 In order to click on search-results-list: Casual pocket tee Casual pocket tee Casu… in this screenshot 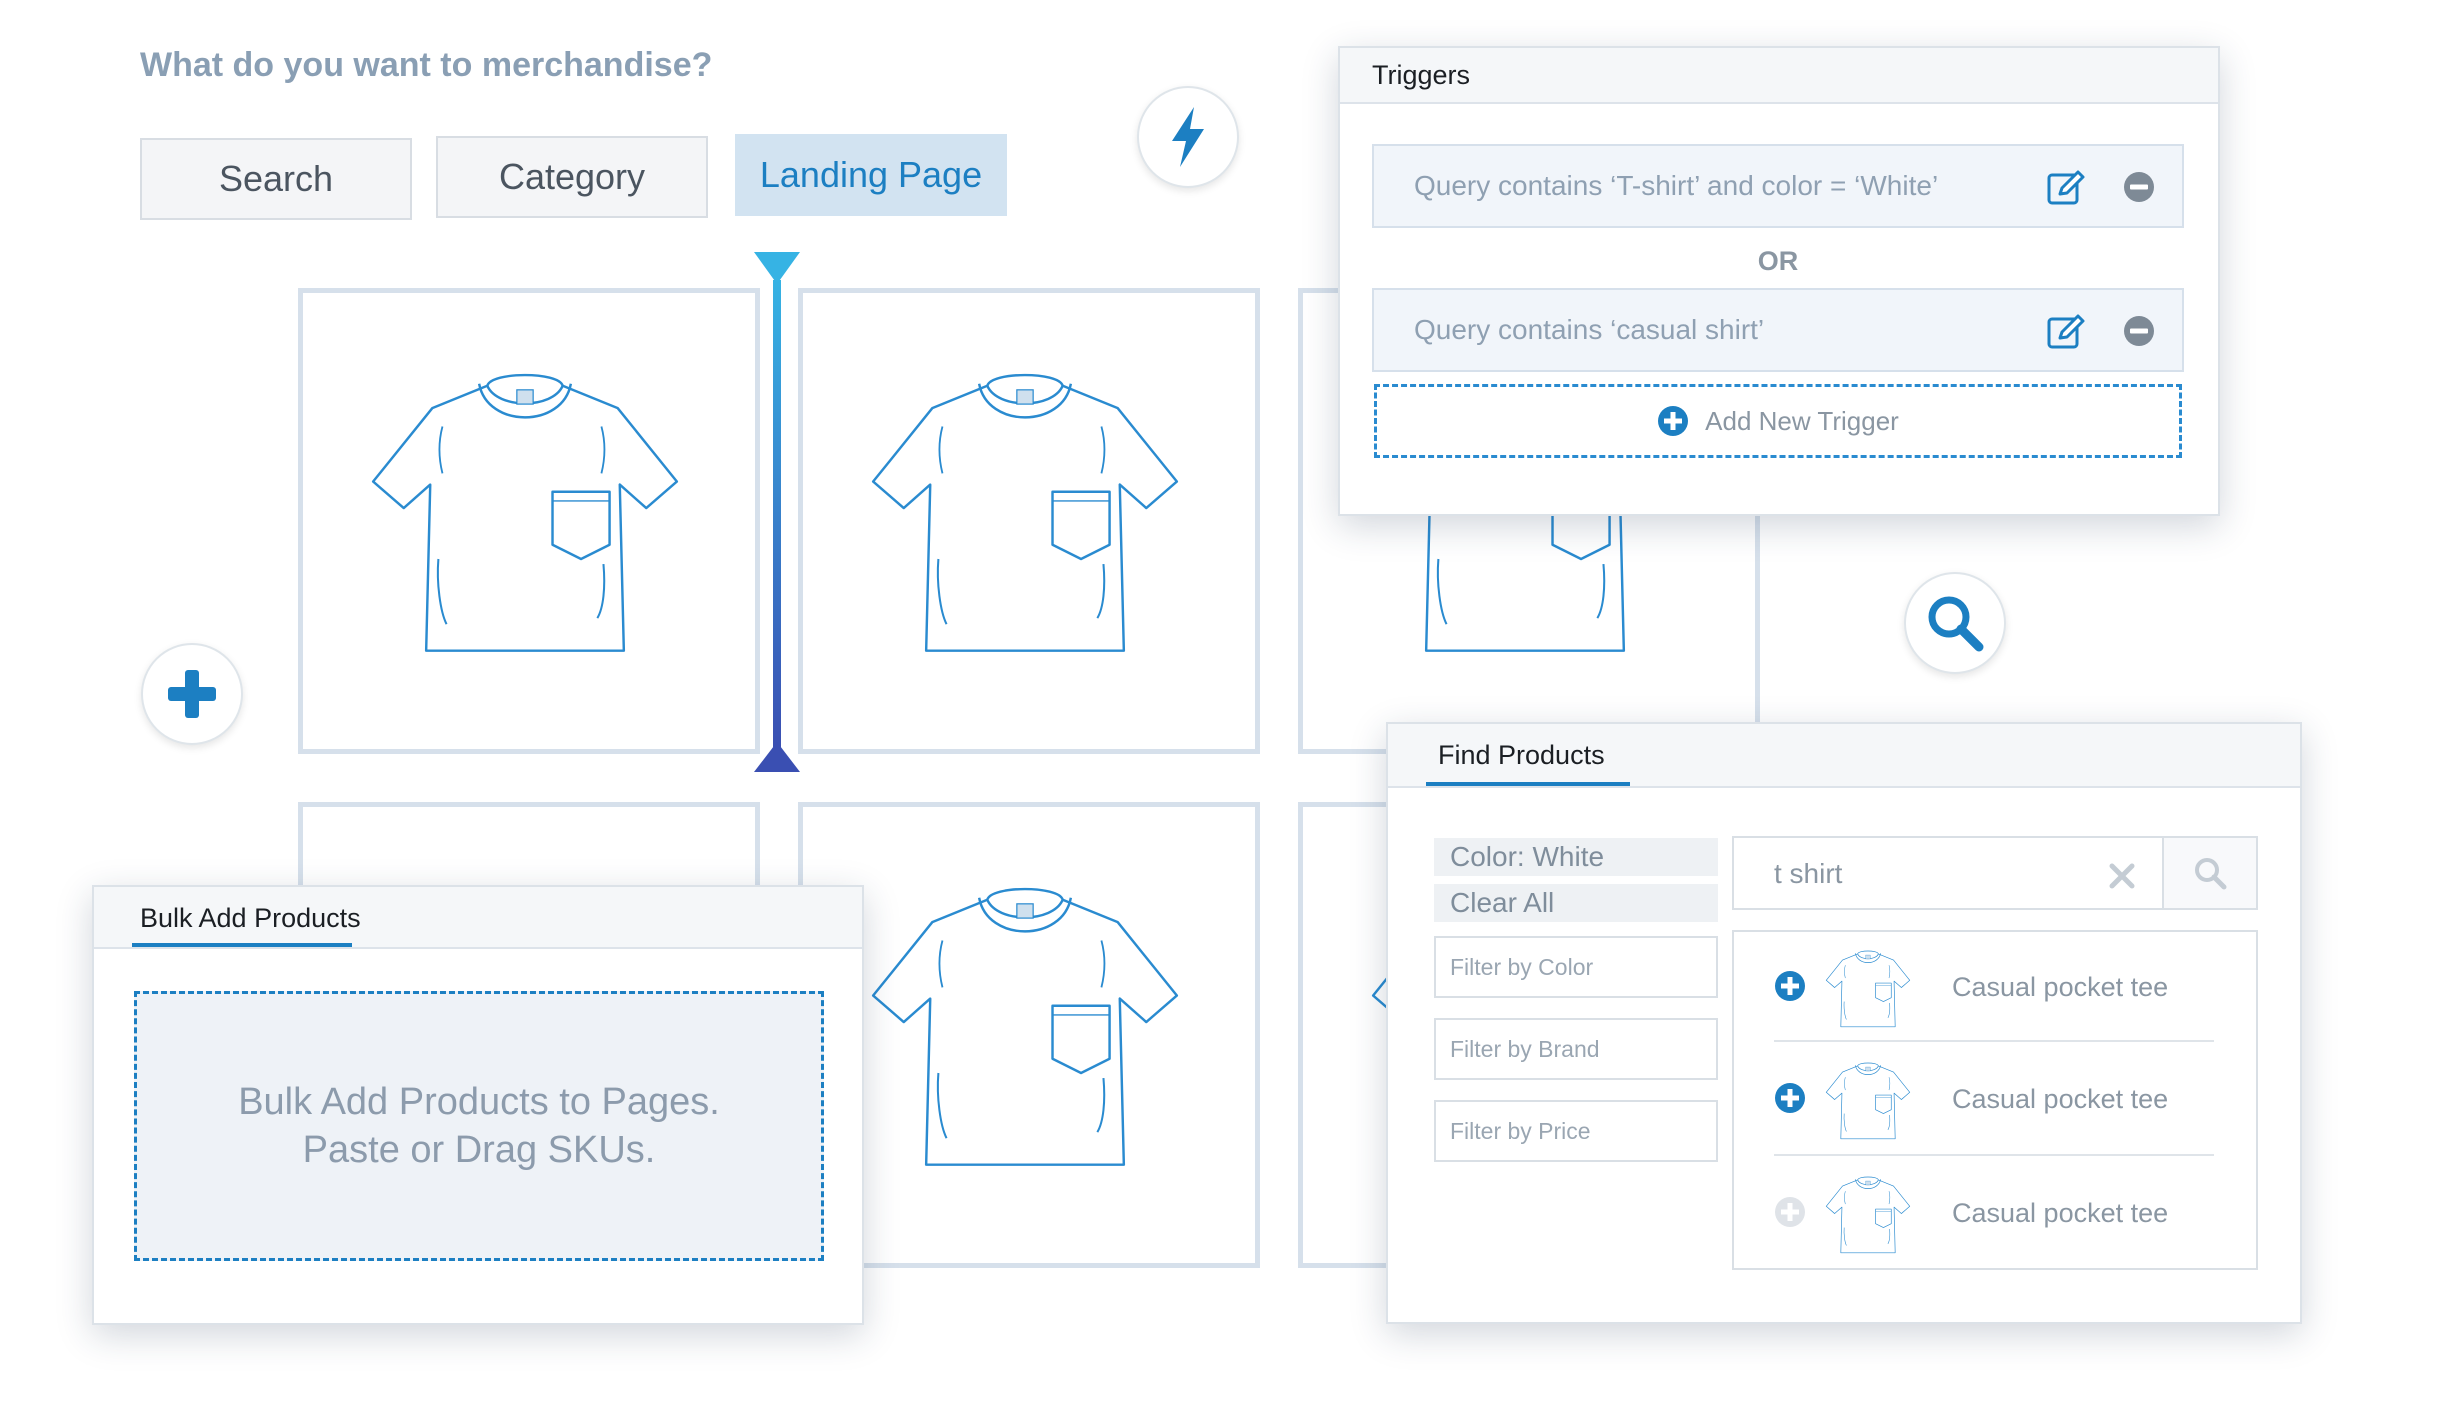, I will do `click(1995, 1100)`.